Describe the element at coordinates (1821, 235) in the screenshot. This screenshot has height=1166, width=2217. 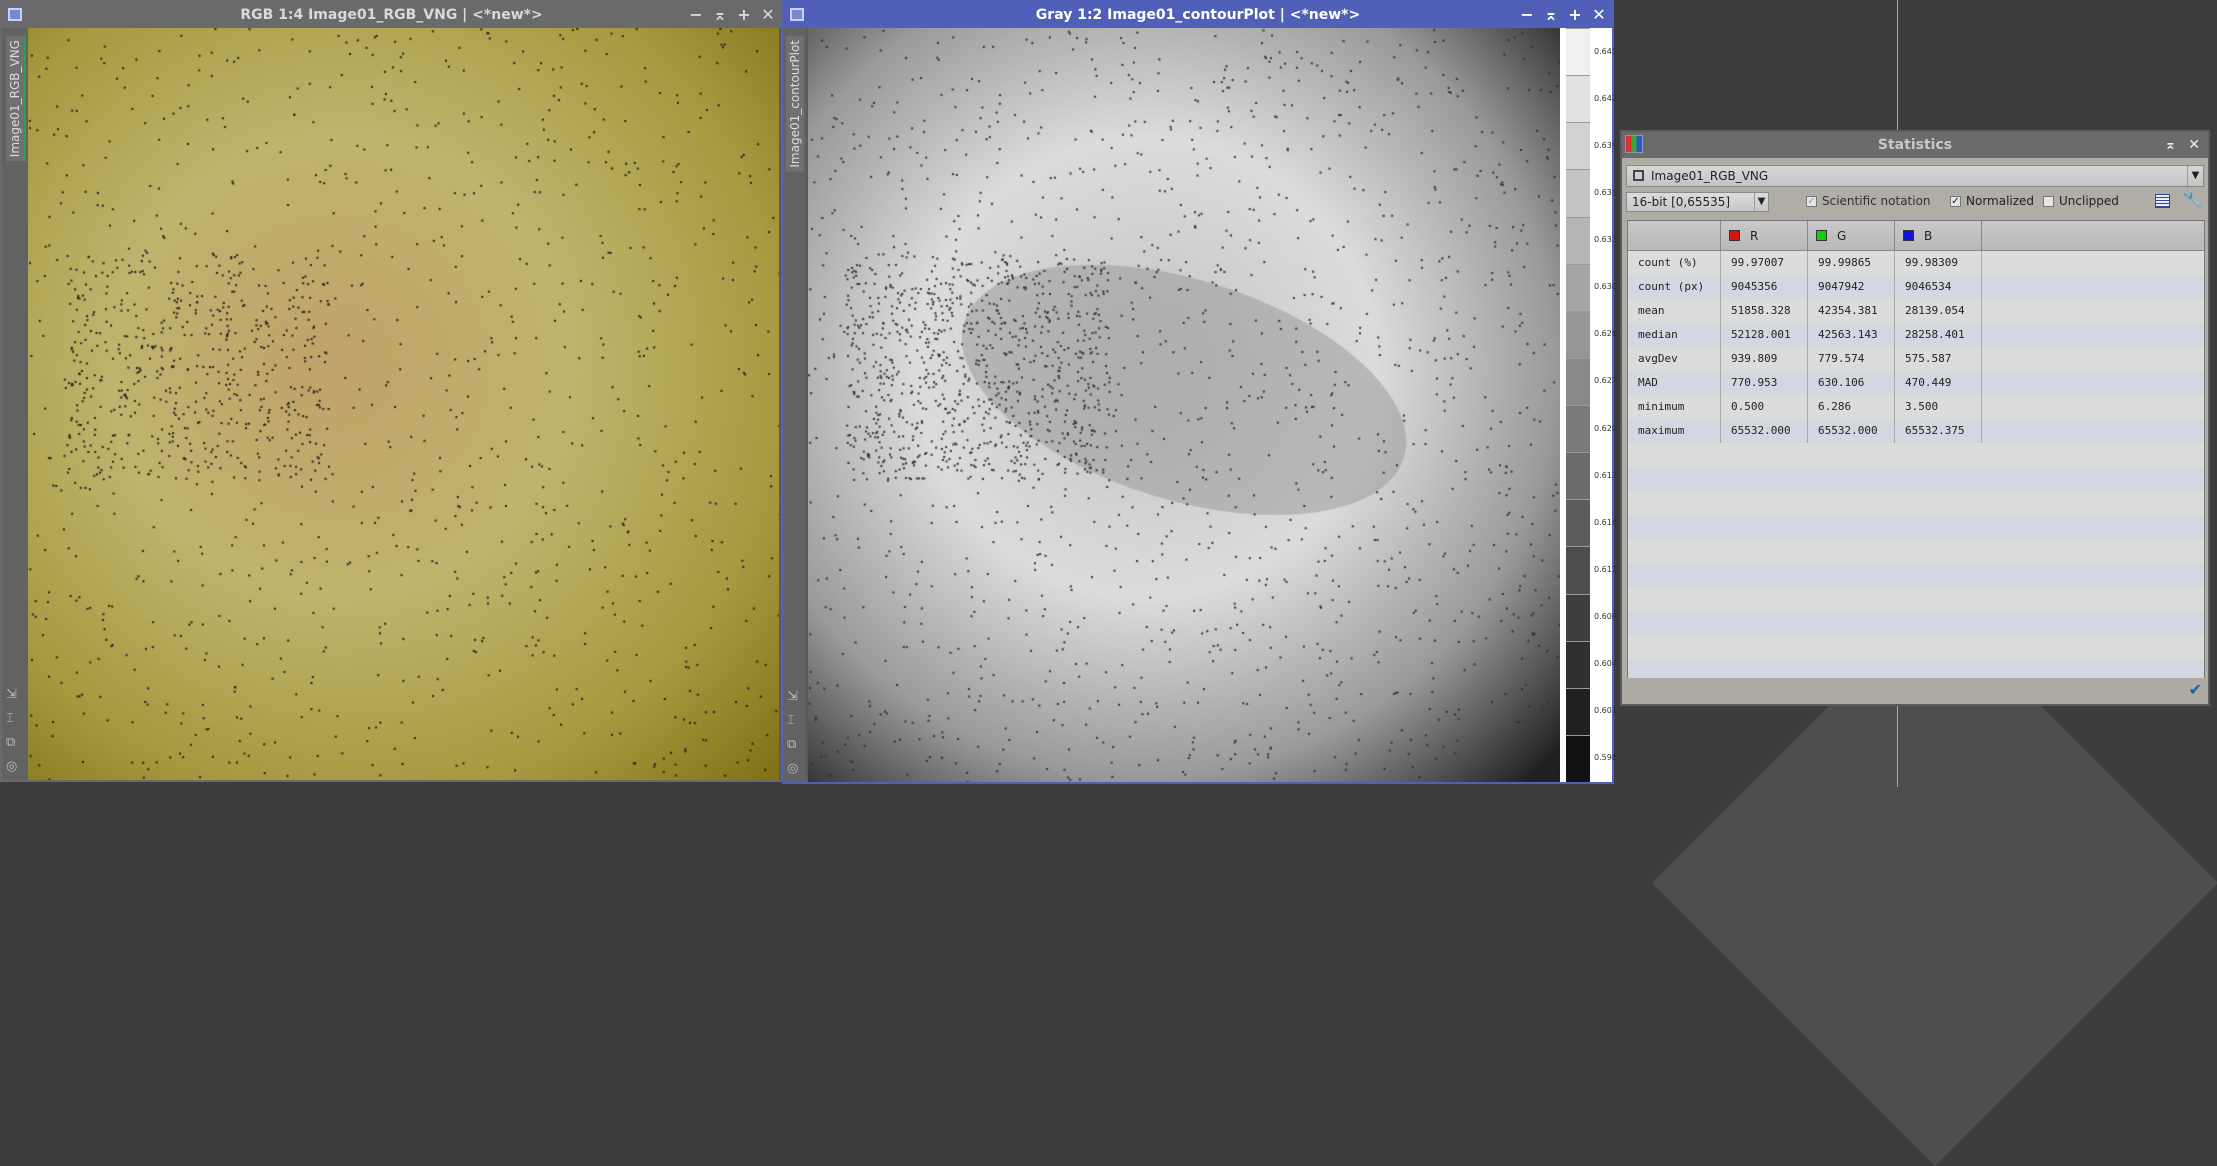
I see `green-swatch` at that location.